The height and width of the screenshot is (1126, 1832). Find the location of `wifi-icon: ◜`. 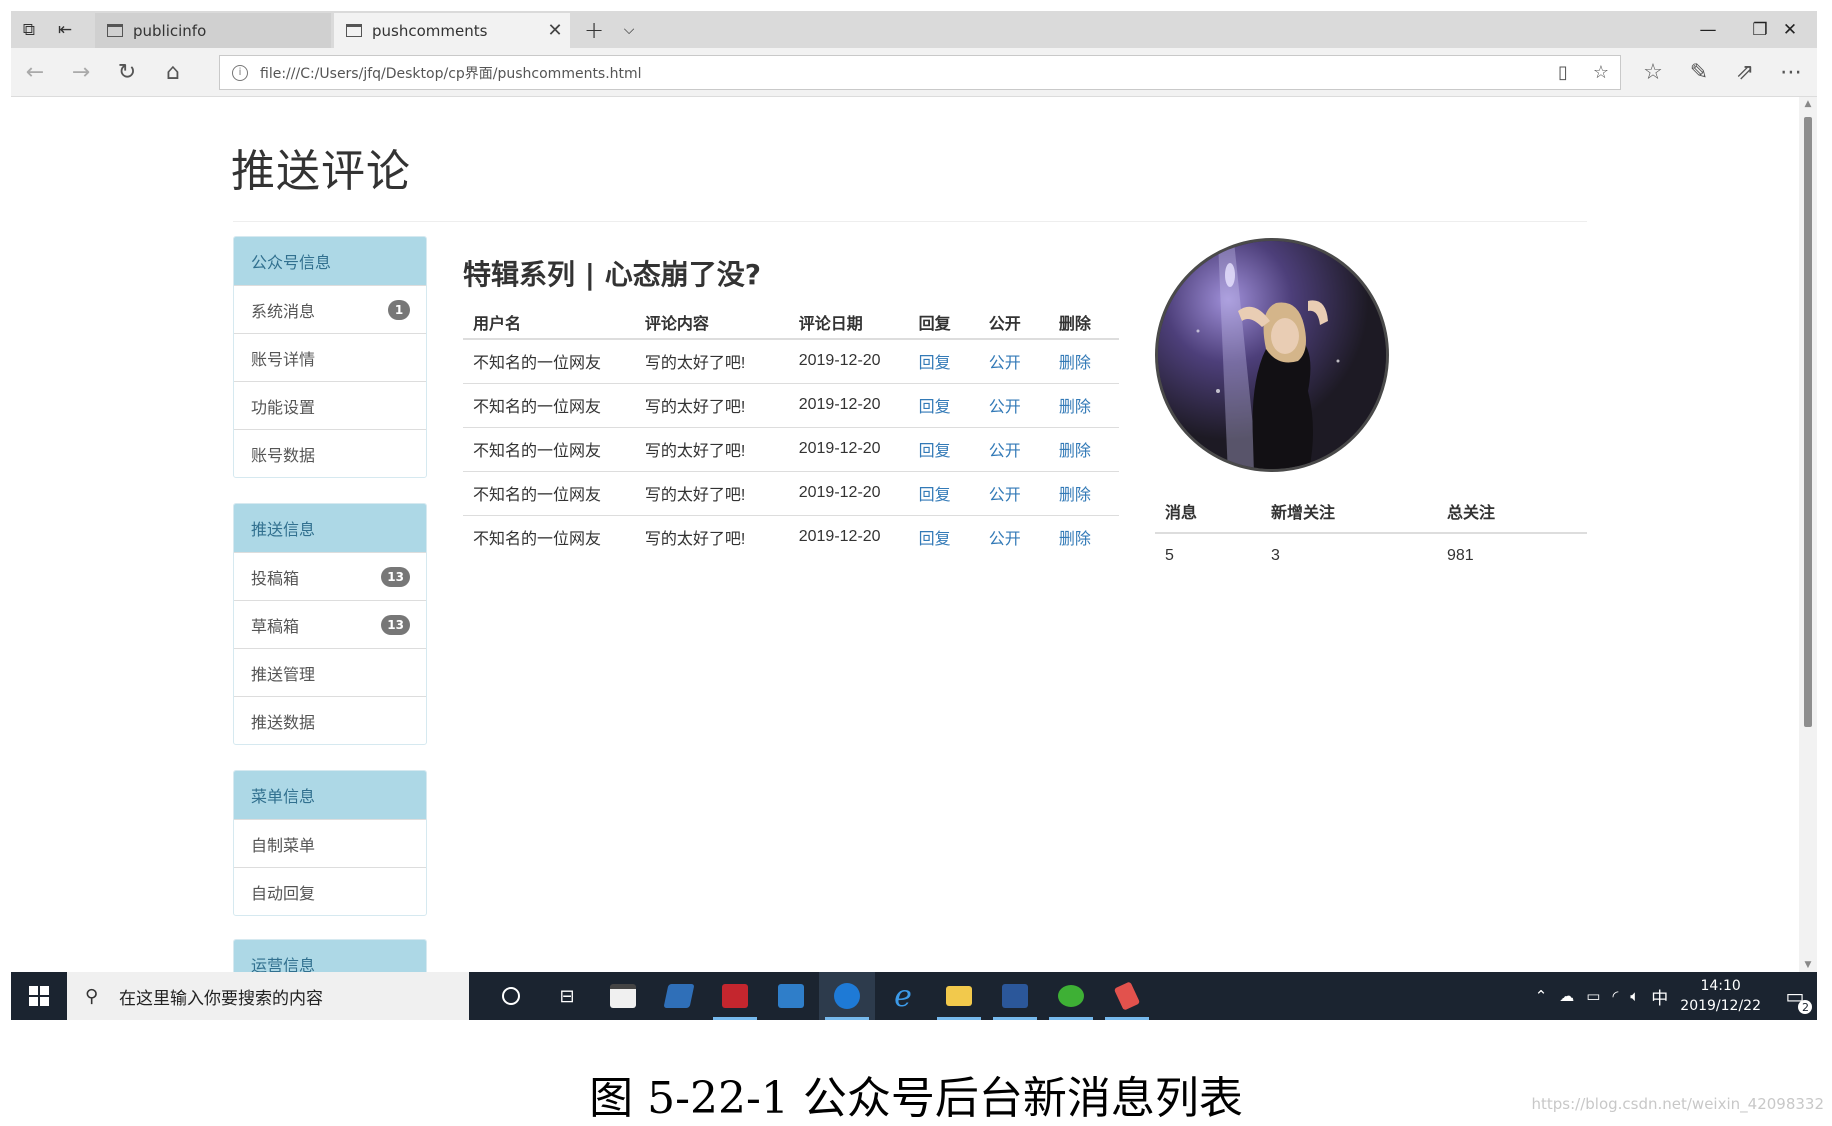

wifi-icon: ◜ is located at coordinates (1615, 996).